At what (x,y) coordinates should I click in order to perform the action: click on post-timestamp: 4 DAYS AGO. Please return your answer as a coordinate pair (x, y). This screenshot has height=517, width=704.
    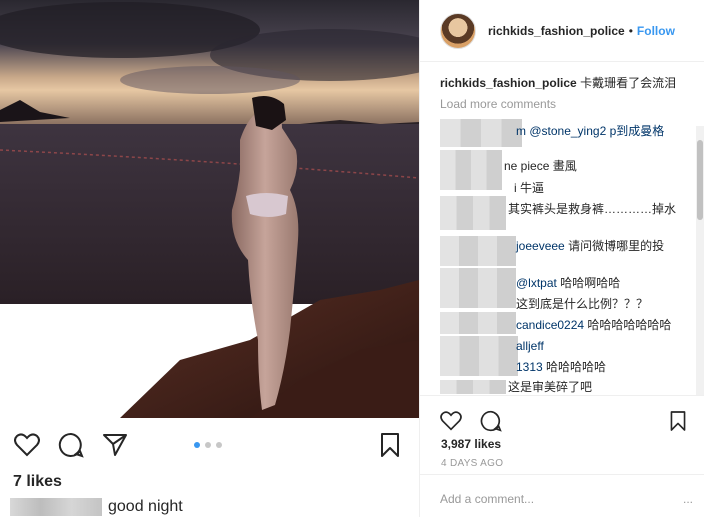
    Looking at the image, I should click on (472, 463).